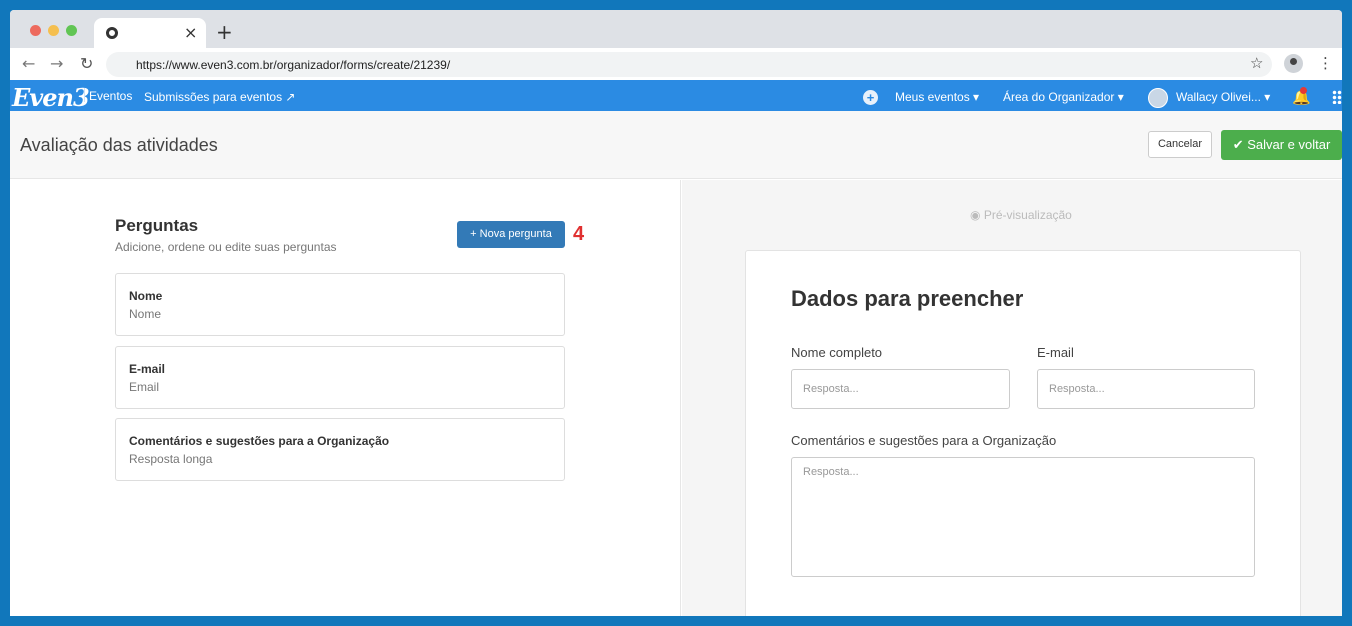 Image resolution: width=1352 pixels, height=626 pixels. I want to click on browser-tab: ×, so click(150, 33).